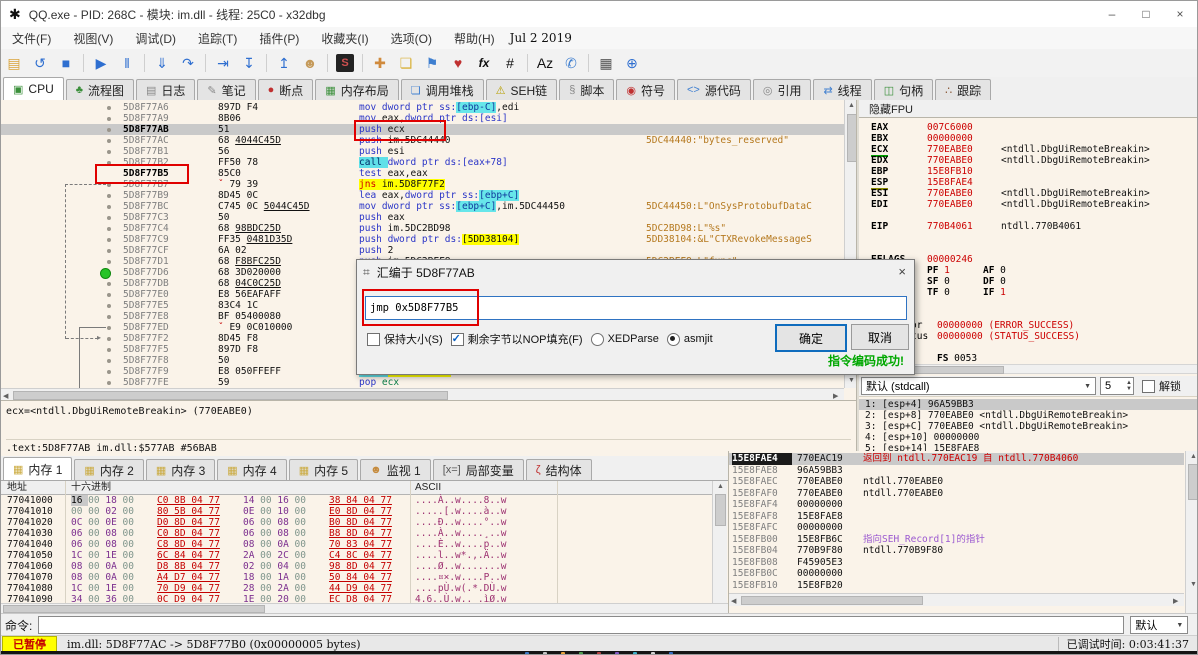  What do you see at coordinates (606, 63) in the screenshot?
I see `calculator-icon: ▦` at bounding box center [606, 63].